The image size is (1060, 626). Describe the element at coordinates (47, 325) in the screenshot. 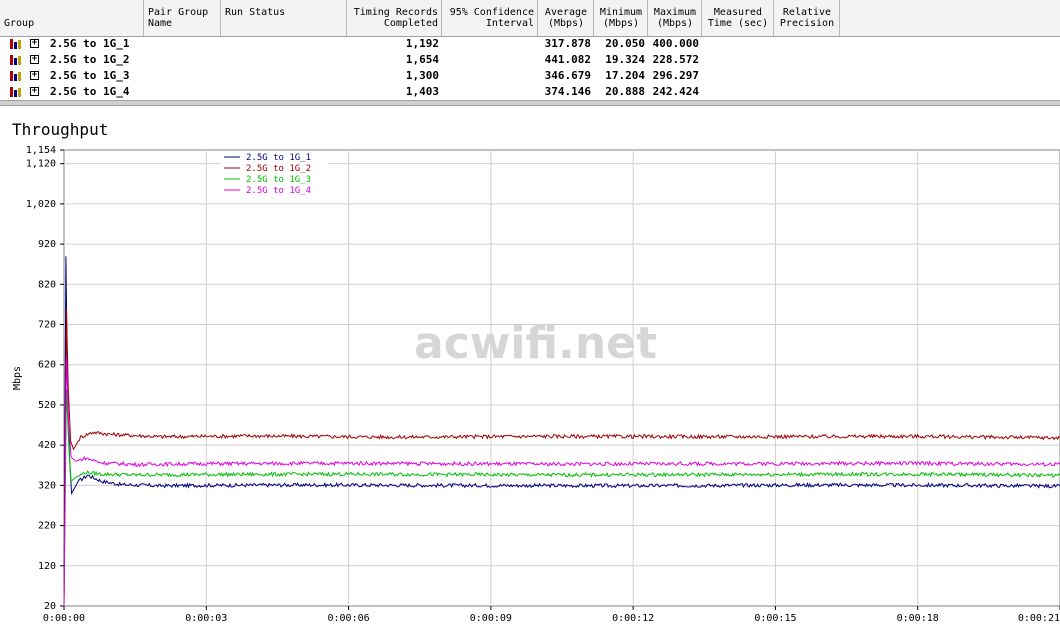

I see `y-tick-label: 720` at that location.